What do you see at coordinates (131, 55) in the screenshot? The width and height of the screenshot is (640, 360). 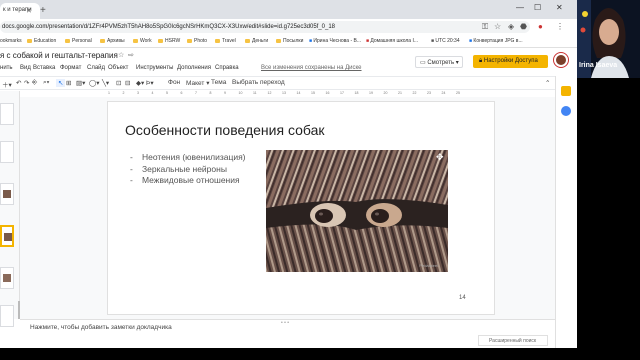 I see `move-to-folder-icon: ⇨` at bounding box center [131, 55].